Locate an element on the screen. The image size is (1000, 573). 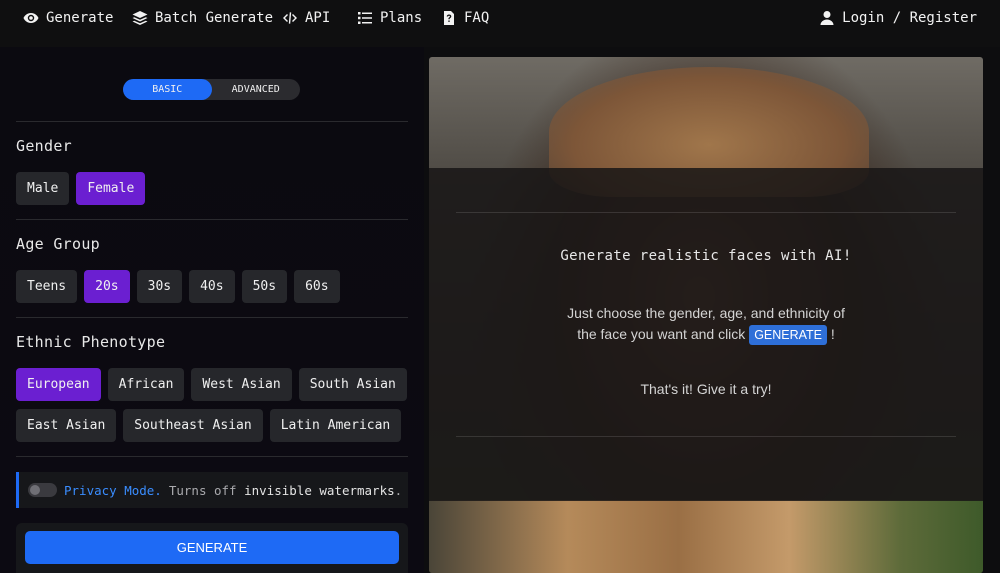
nav-generate: Generate is located at coordinates (68, 18).